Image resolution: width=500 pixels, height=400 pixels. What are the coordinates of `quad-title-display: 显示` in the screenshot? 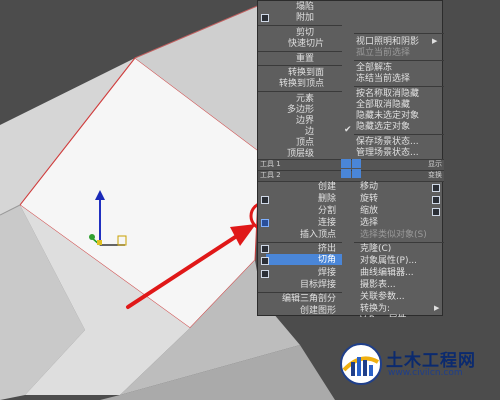 It's located at (435, 164).